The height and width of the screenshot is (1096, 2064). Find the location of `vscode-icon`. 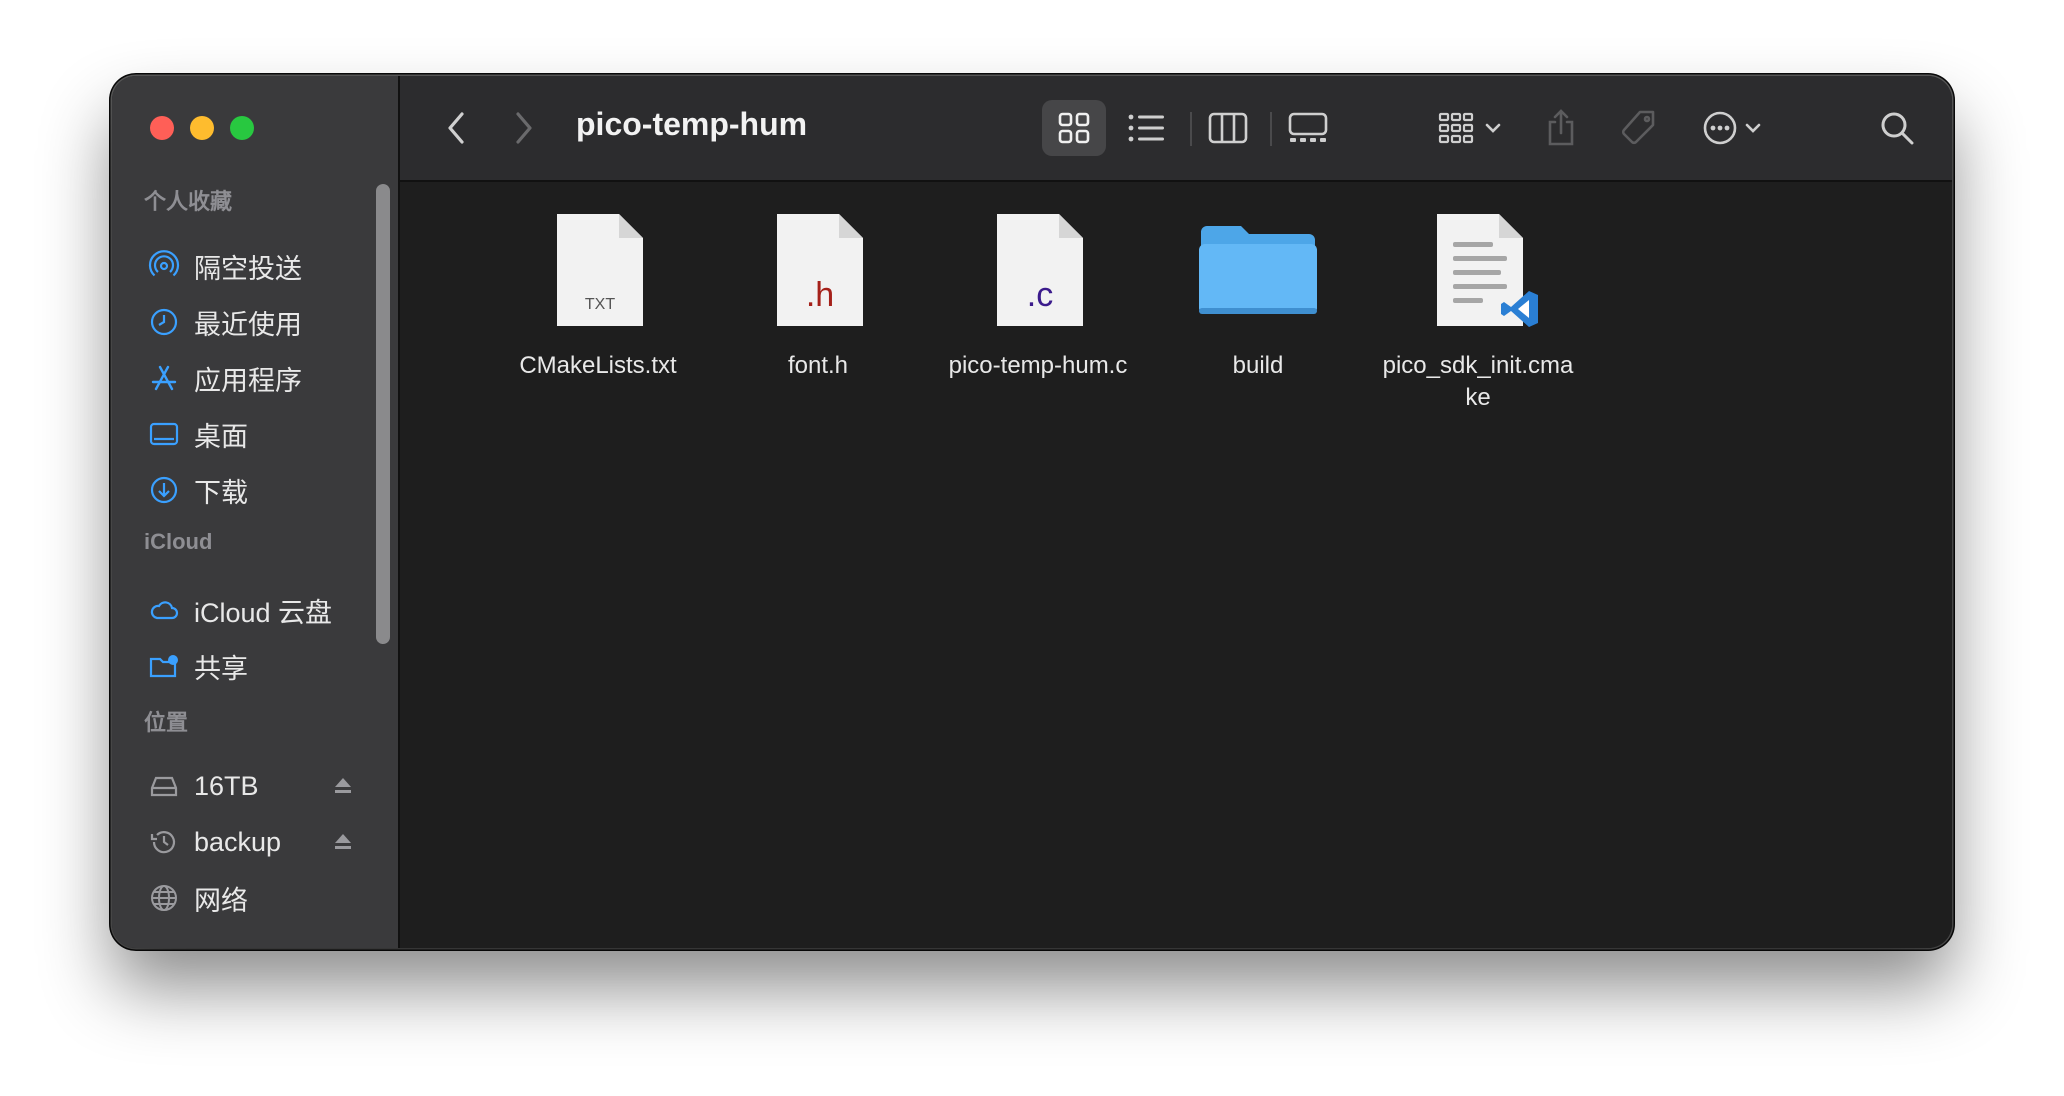

vscode-icon is located at coordinates (1519, 309).